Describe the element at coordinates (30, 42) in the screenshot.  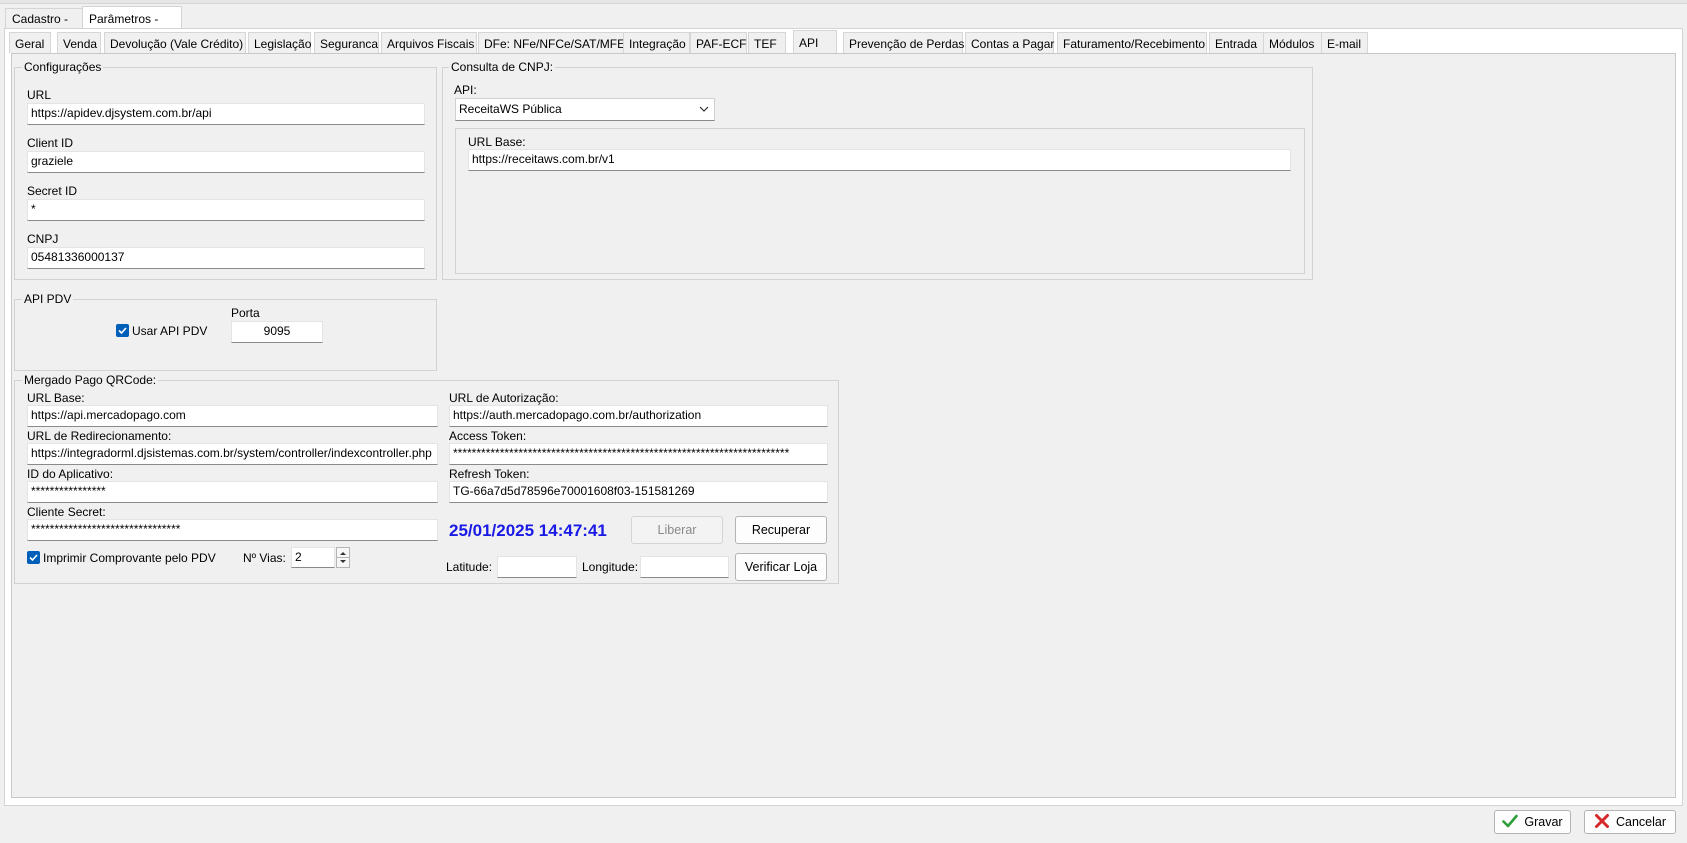
I see `tab-geral: Geral` at that location.